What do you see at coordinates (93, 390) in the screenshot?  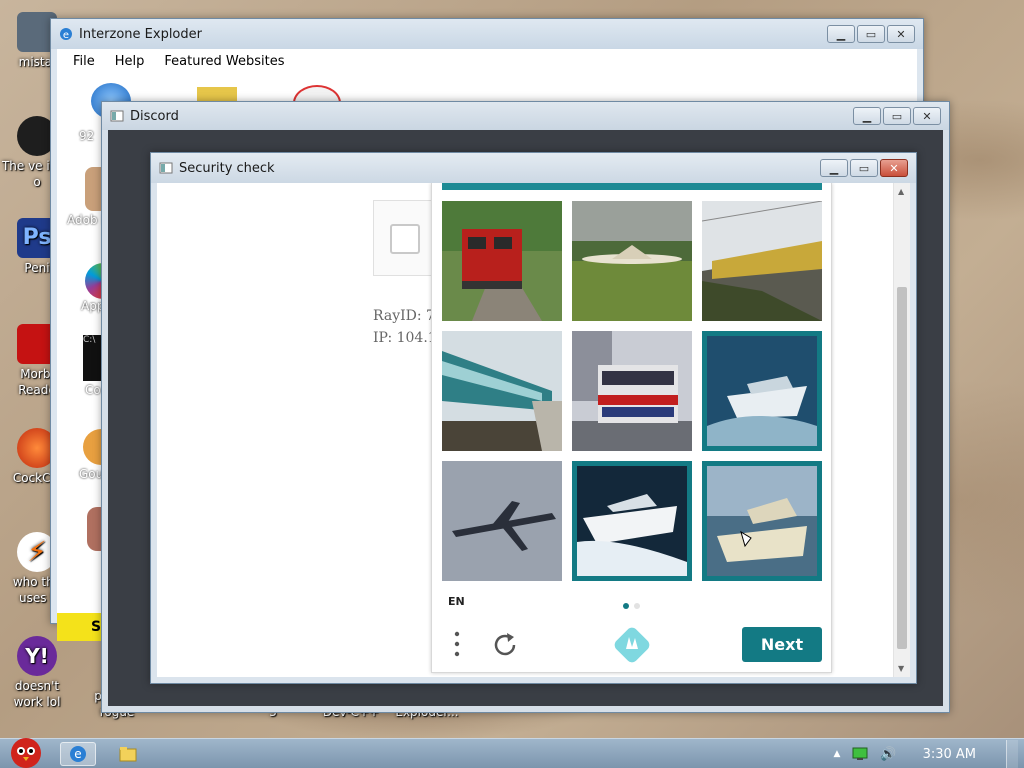 I see `icon-label: Co` at bounding box center [93, 390].